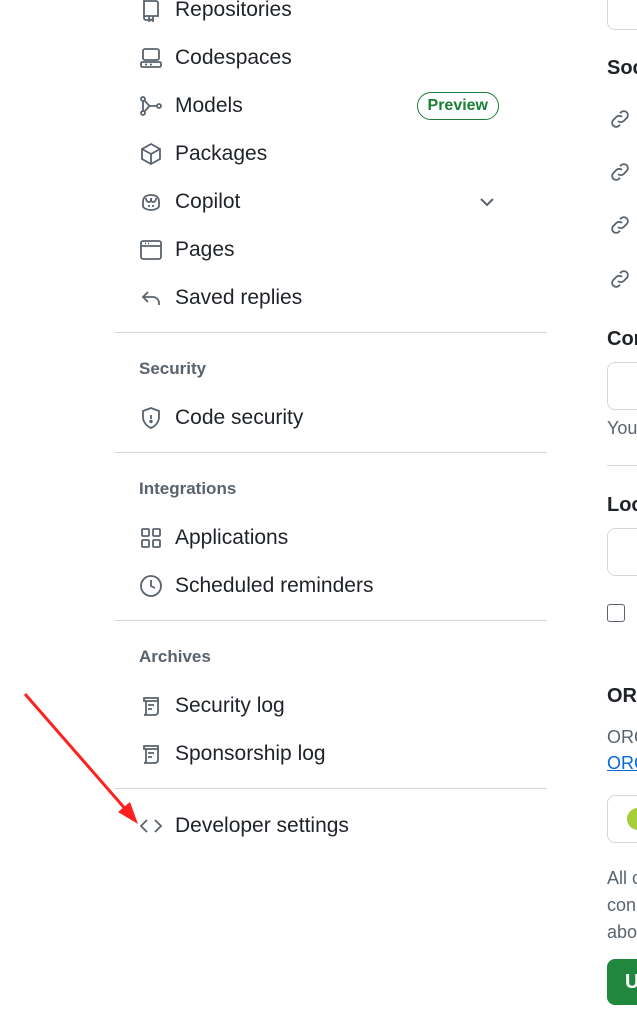 This screenshot has height=1029, width=637. What do you see at coordinates (622, 68) in the screenshot?
I see `social-heading: Soc` at bounding box center [622, 68].